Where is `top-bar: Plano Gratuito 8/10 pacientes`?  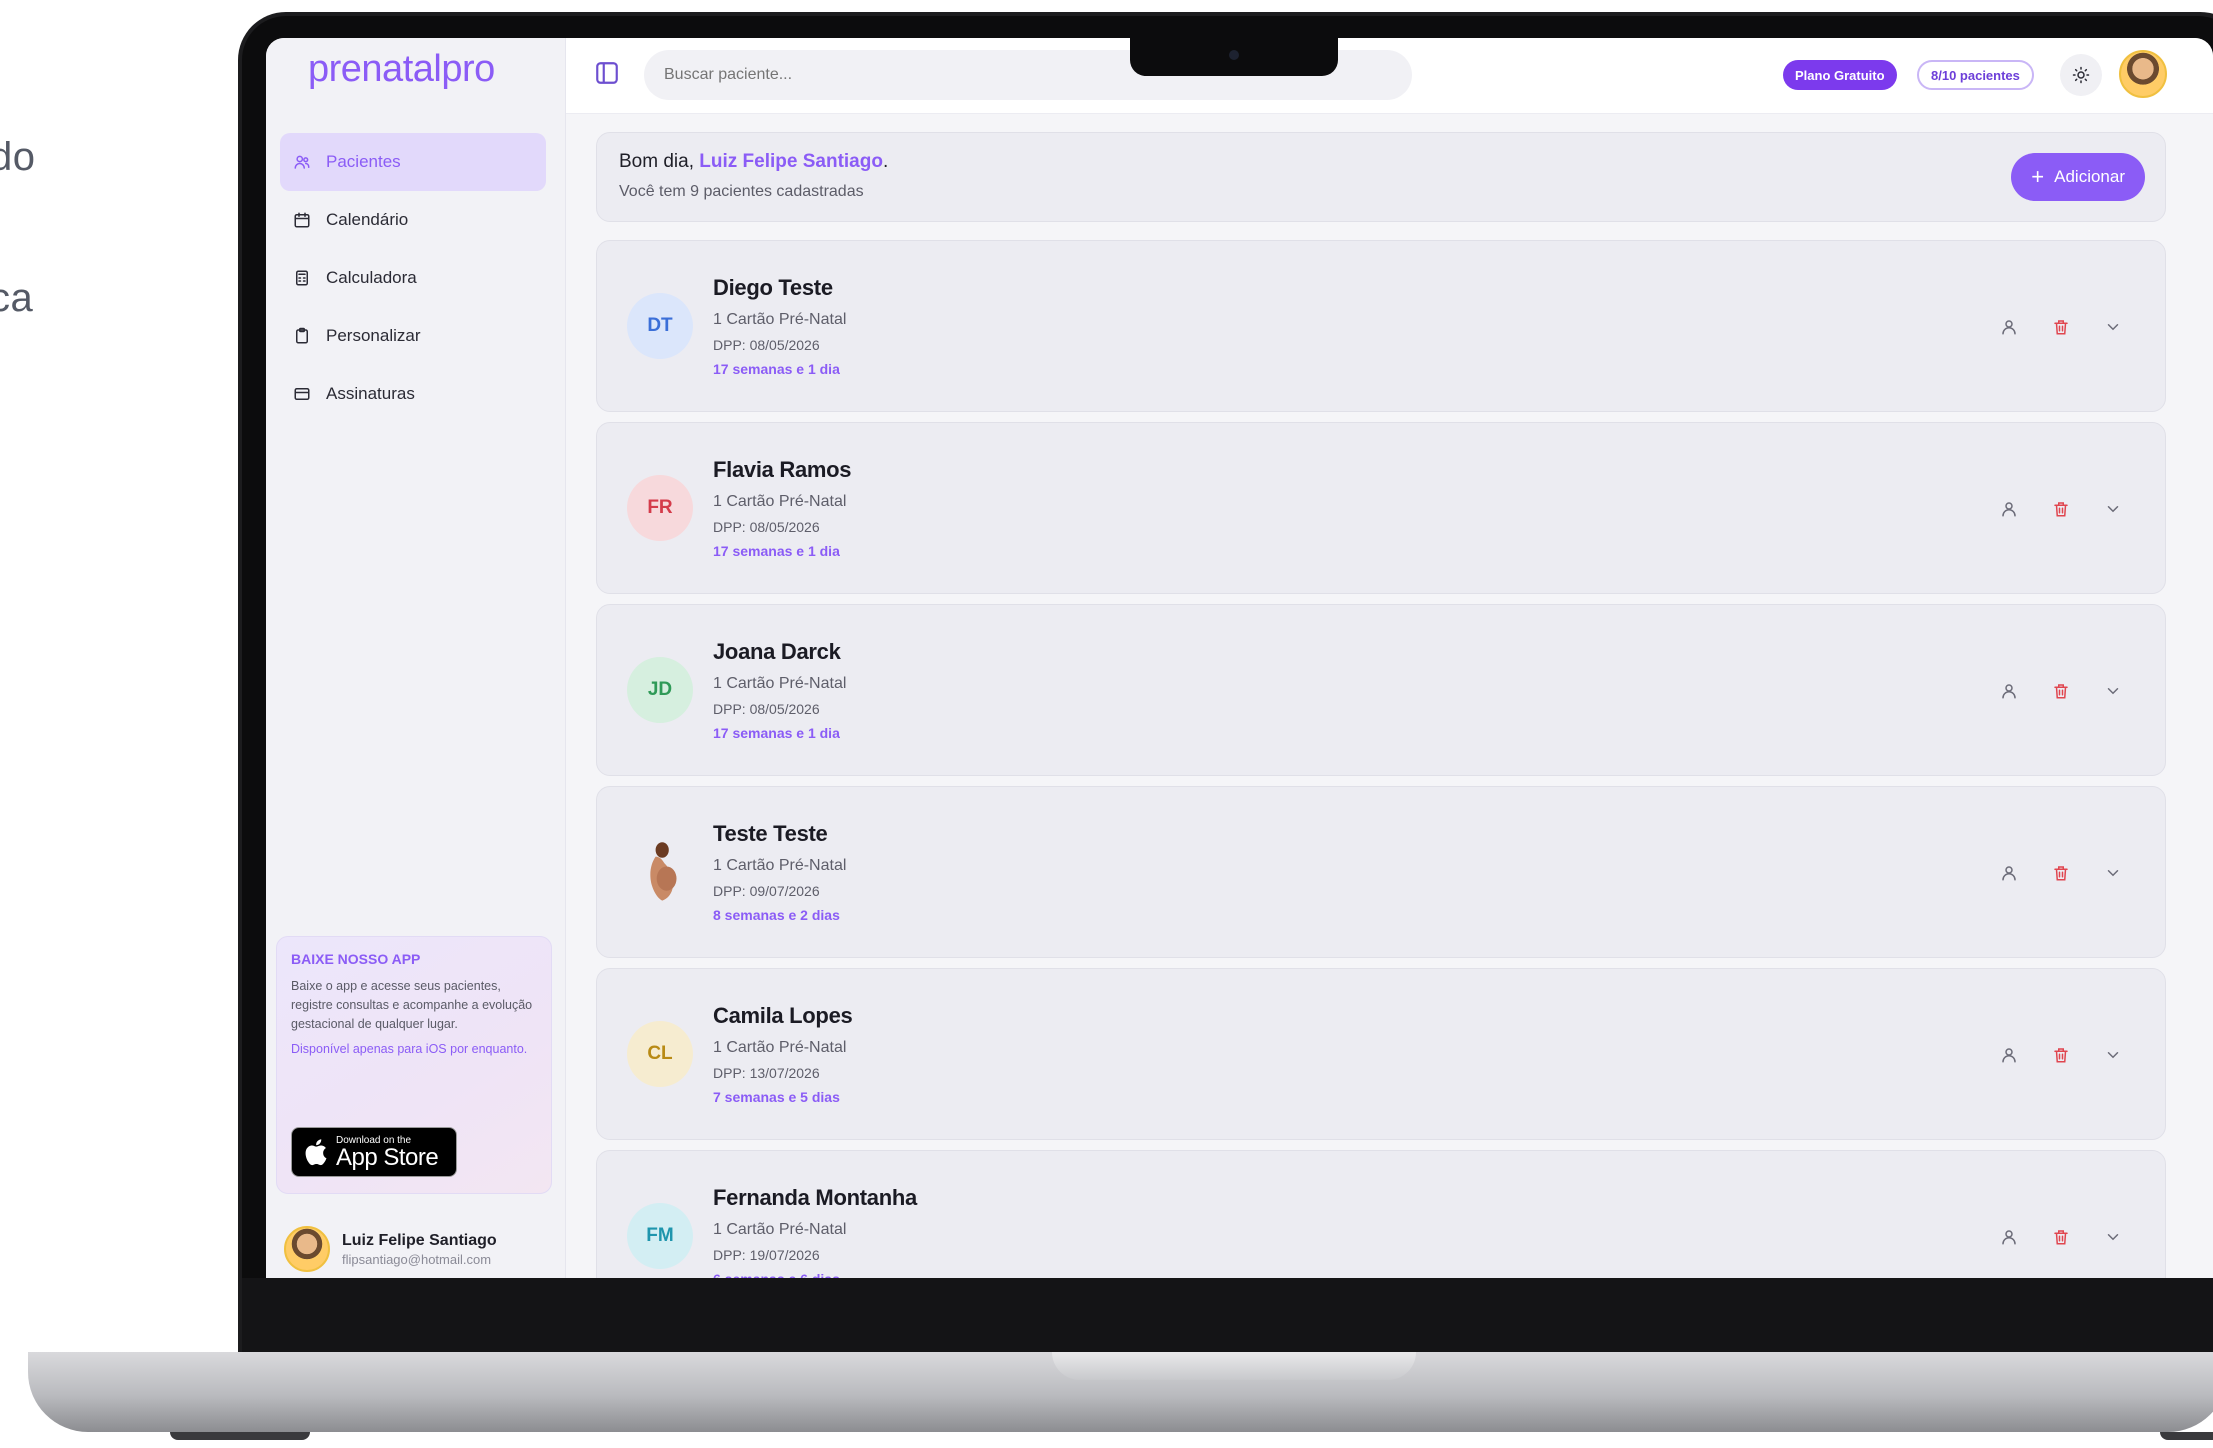
top-bar: Plano Gratuito 8/10 pacientes is located at coordinates (1389, 76).